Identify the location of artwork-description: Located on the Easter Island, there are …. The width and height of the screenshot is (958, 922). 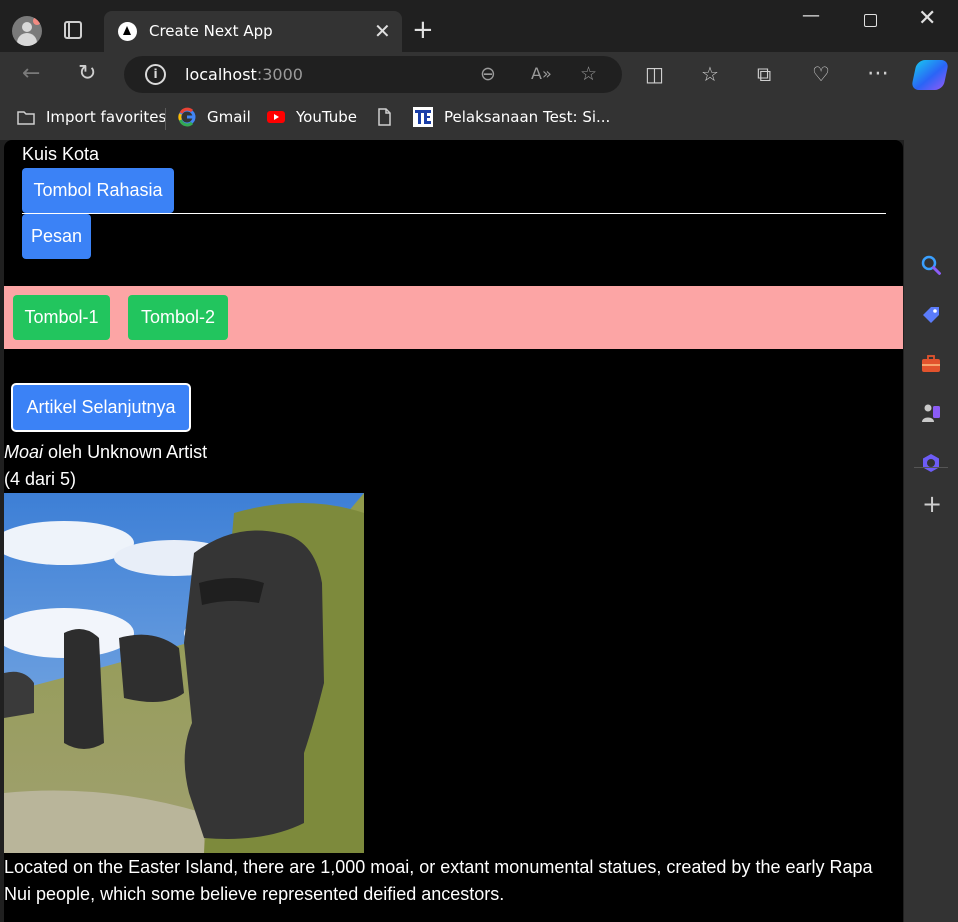
(438, 880).